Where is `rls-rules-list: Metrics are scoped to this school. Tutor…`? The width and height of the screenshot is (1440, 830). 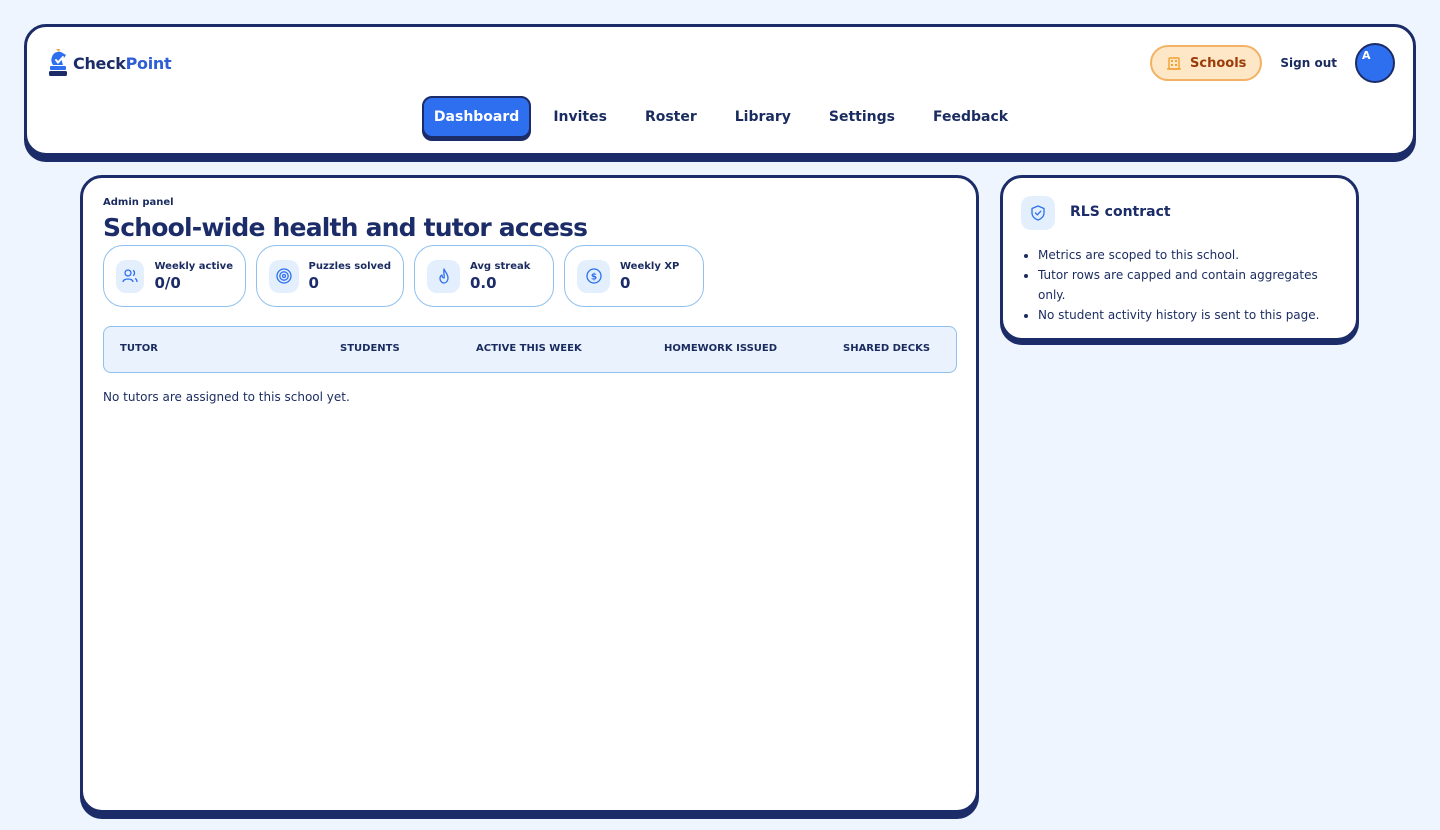
rls-rules-list: Metrics are scoped to this school. Tutor… is located at coordinates (1188, 285).